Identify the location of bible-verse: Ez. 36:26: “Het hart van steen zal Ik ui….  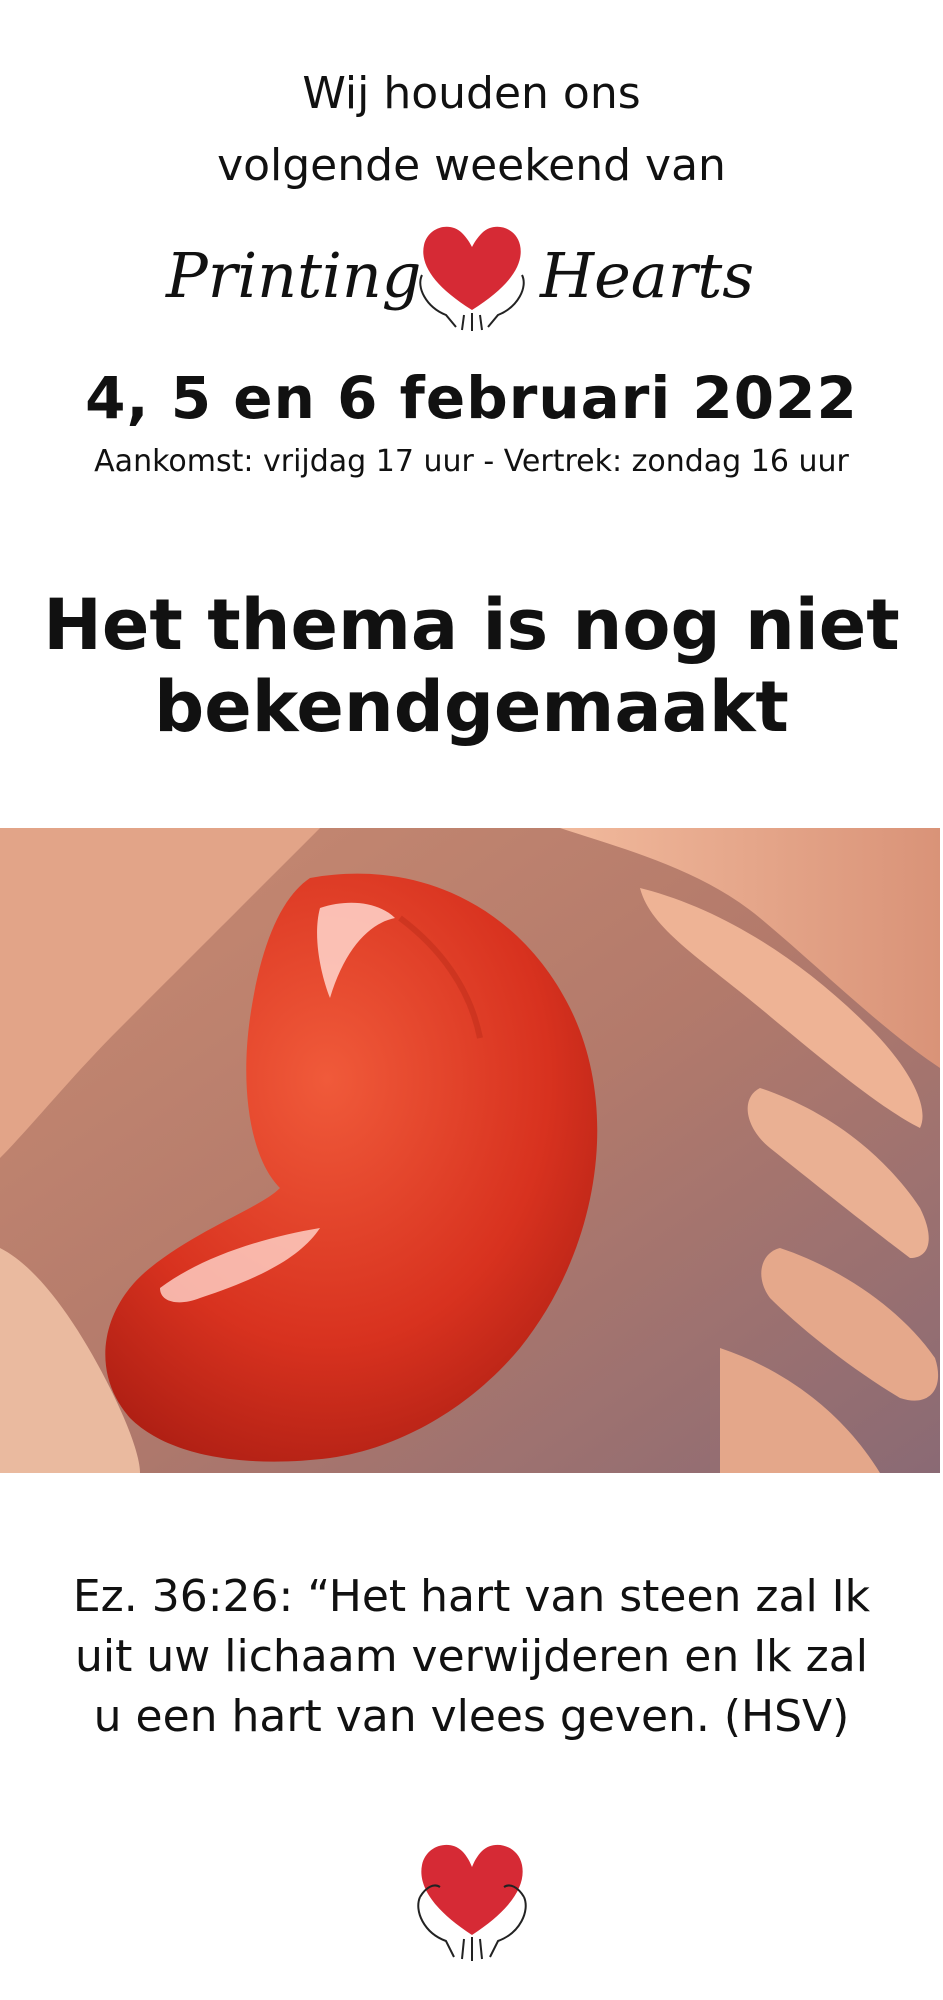
(471, 1657).